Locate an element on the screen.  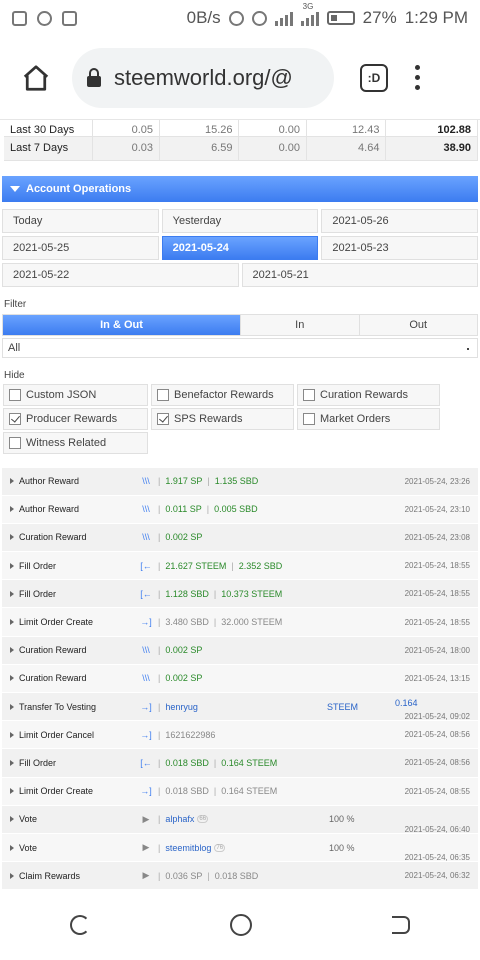
home-nav-button is located at coordinates (241, 925).